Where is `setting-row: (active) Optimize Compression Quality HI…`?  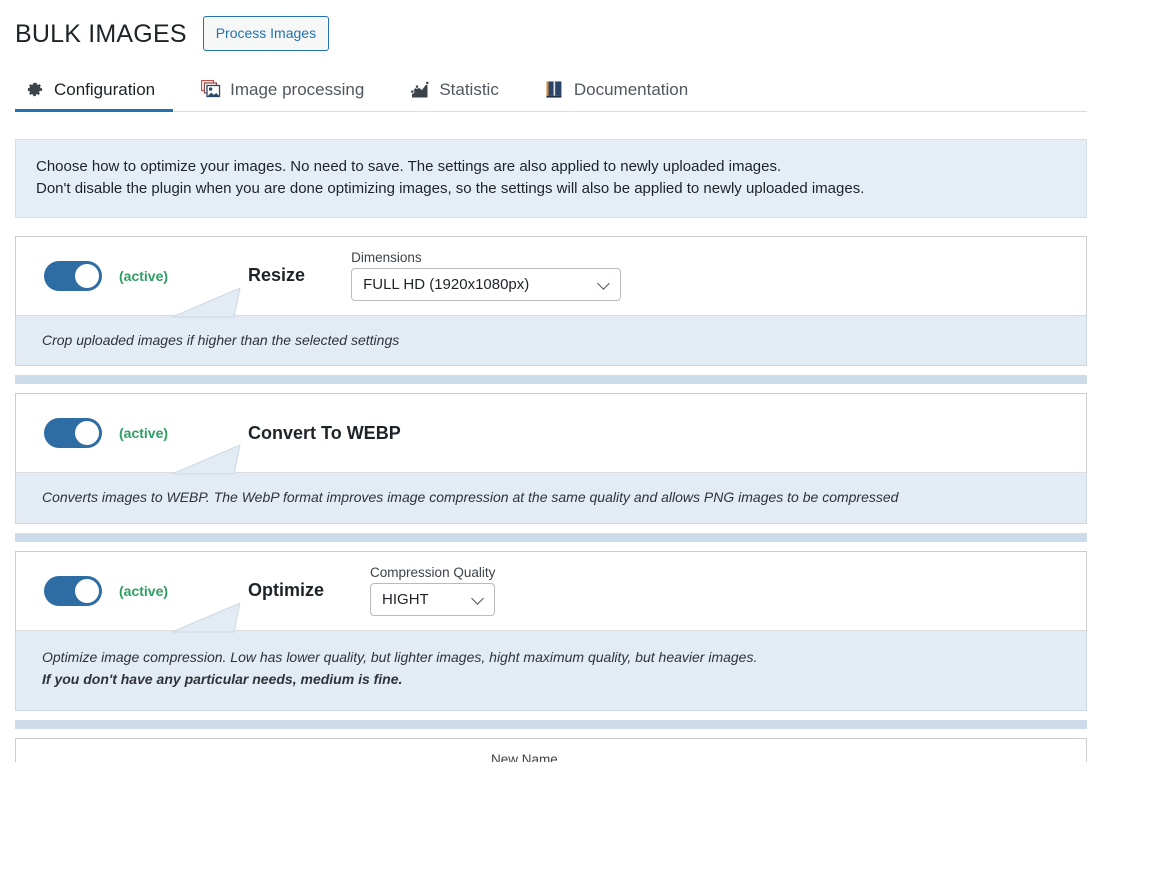 setting-row: (active) Optimize Compression Quality HI… is located at coordinates (551, 591).